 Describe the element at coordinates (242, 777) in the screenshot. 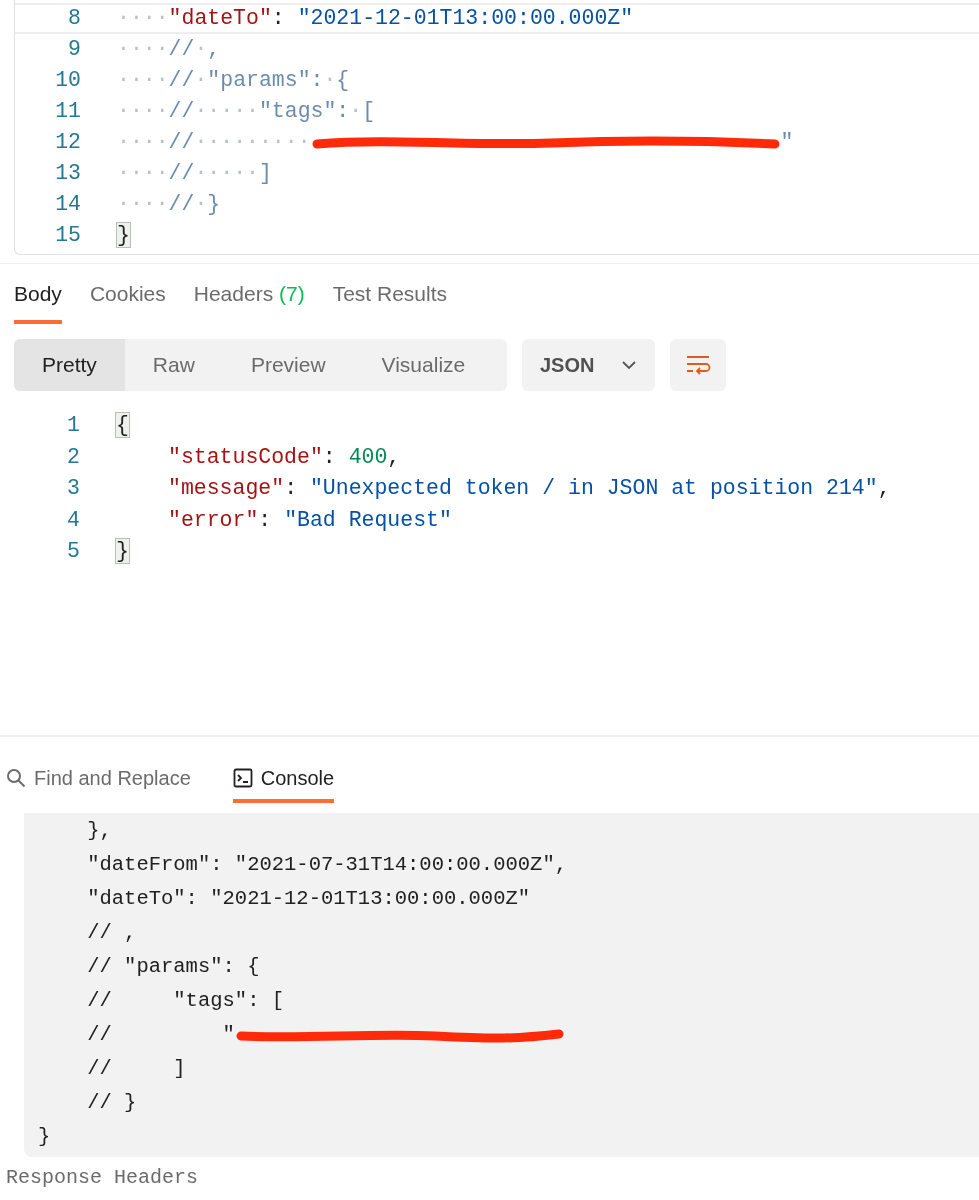

I see `terminal-icon` at that location.